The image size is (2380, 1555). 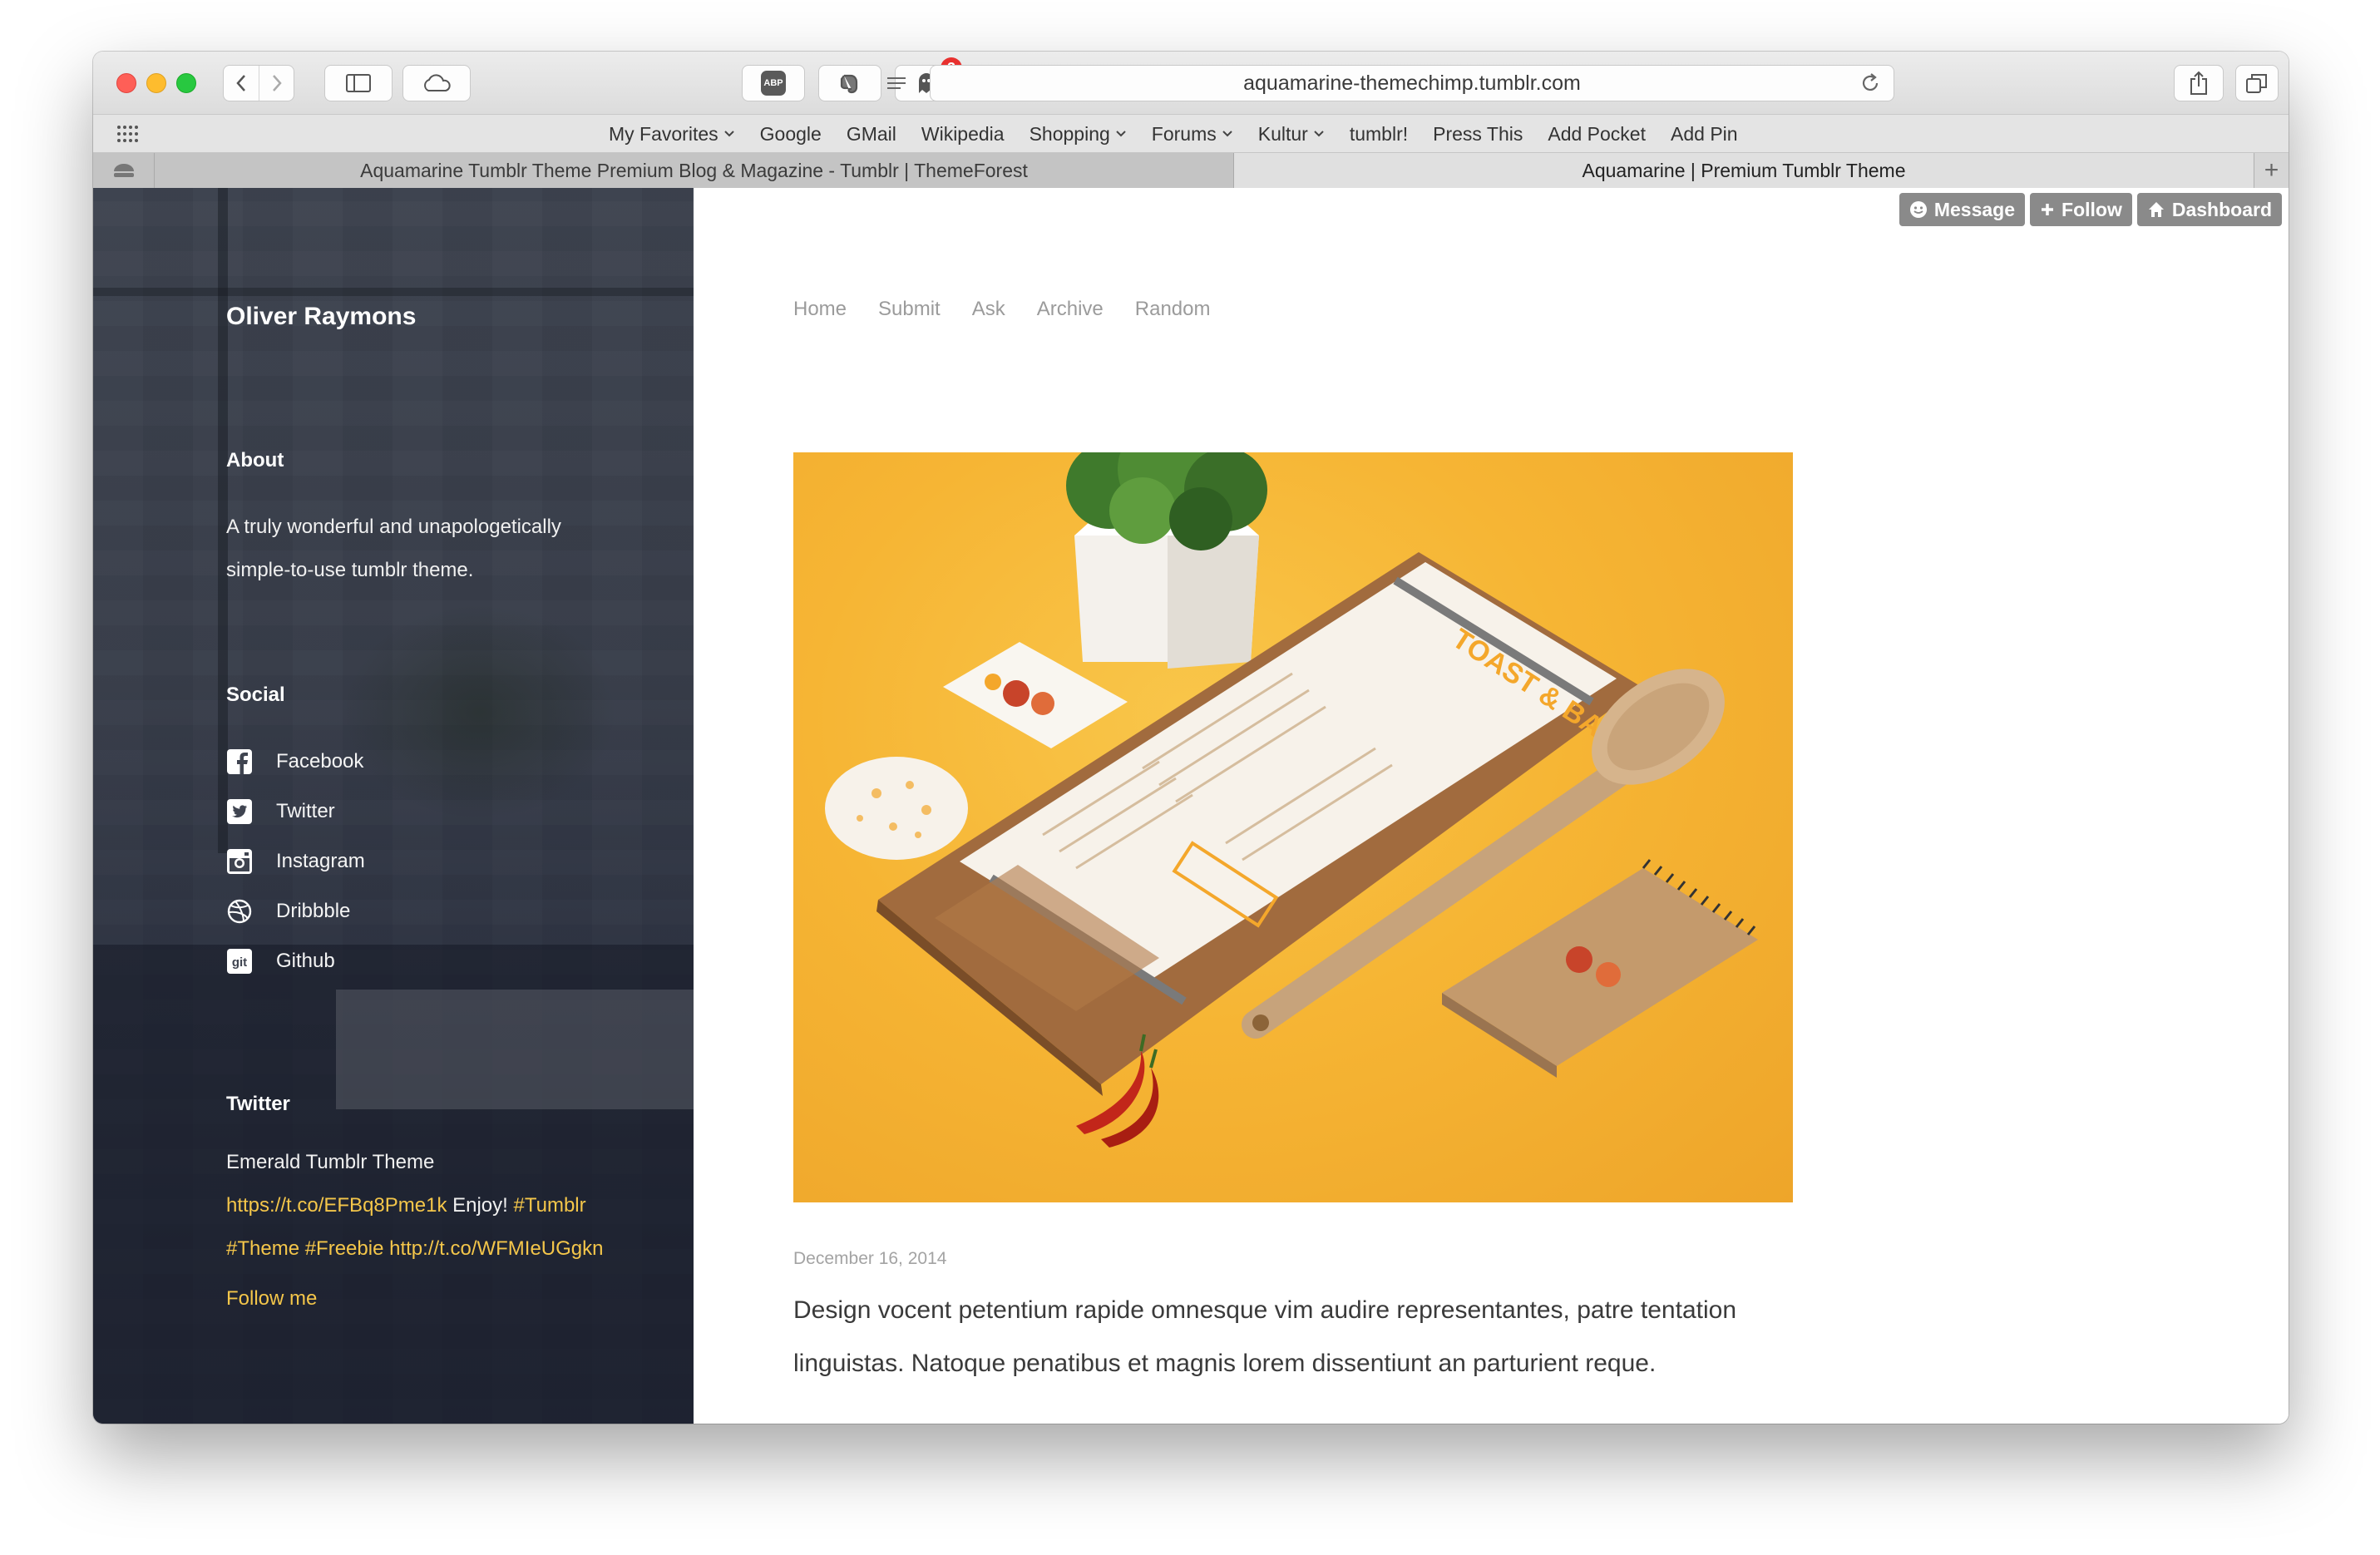 I want to click on bookmark-tumblr: tumblr!, so click(x=1379, y=134).